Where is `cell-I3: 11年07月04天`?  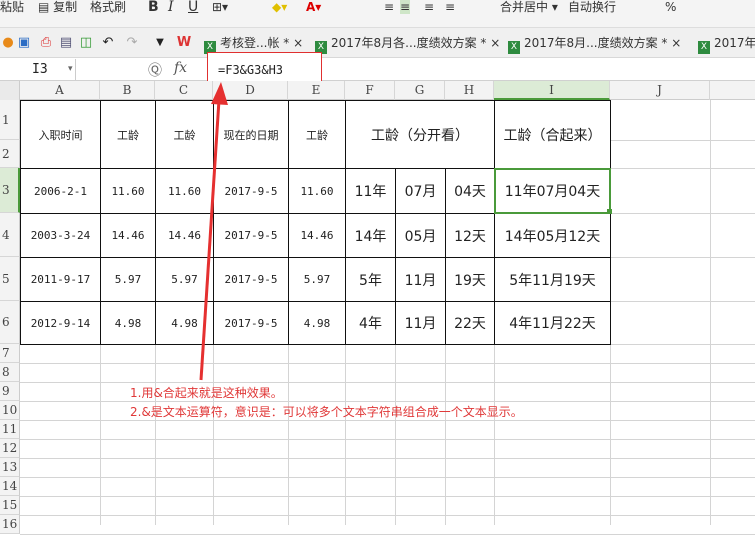
cell-I3: 11年07月04天 is located at coordinates (552, 191).